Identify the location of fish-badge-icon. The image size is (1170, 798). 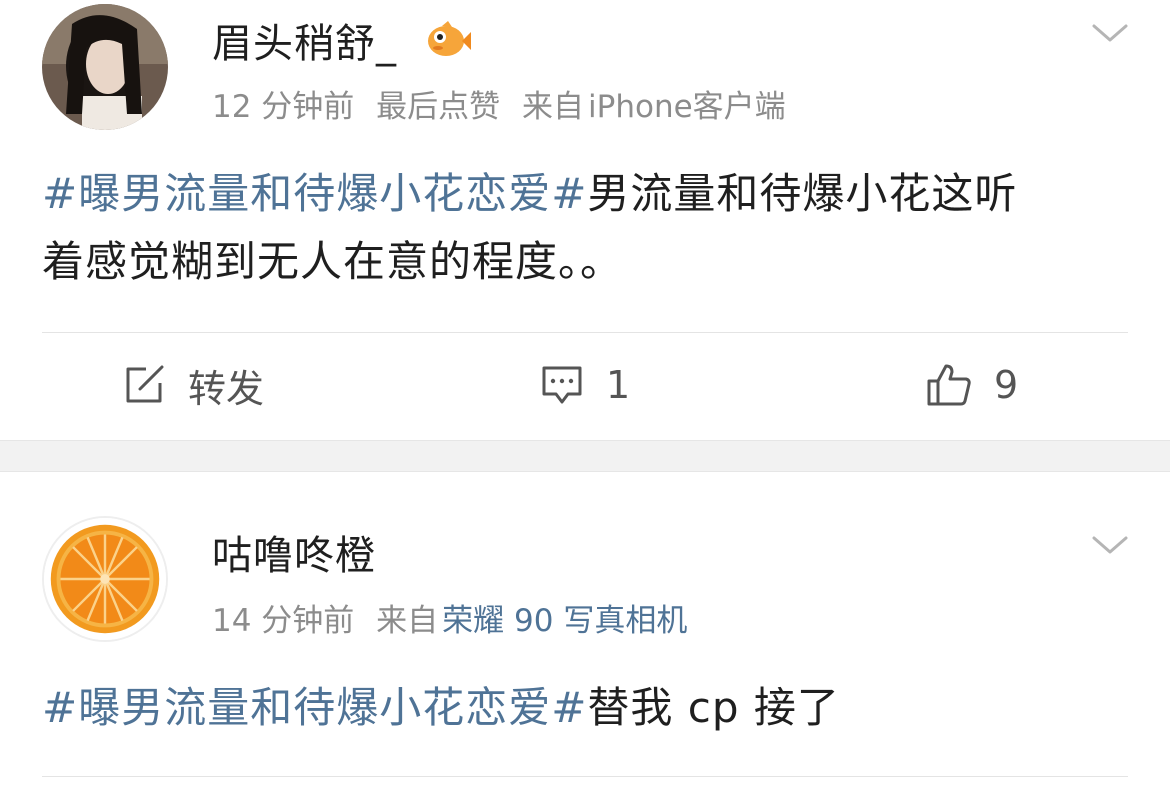
(448, 40).